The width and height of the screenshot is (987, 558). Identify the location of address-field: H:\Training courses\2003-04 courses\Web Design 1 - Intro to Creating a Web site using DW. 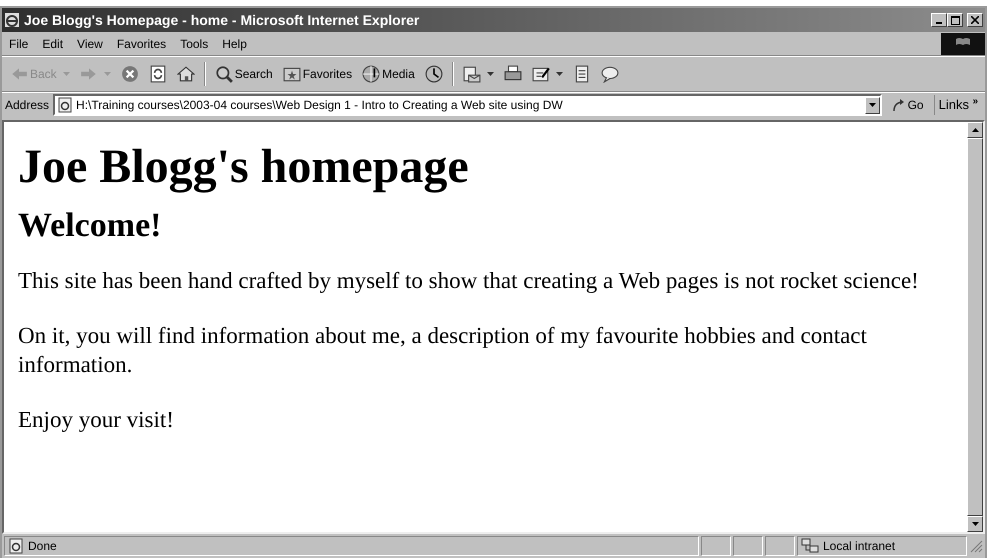
(467, 105).